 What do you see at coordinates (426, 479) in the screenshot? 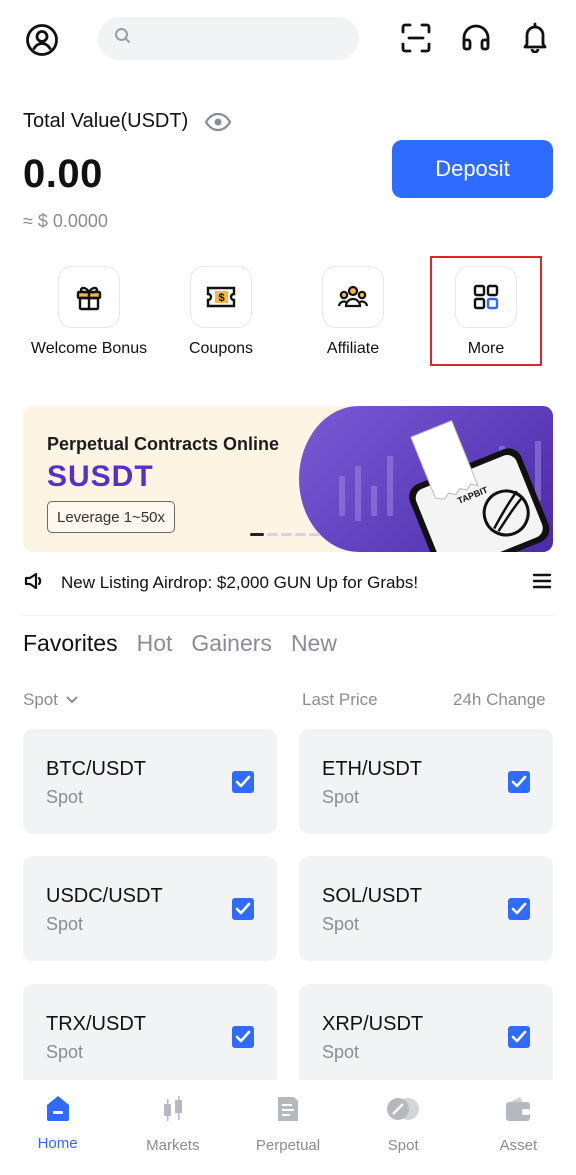
I see `banner-art: TAPBIT` at bounding box center [426, 479].